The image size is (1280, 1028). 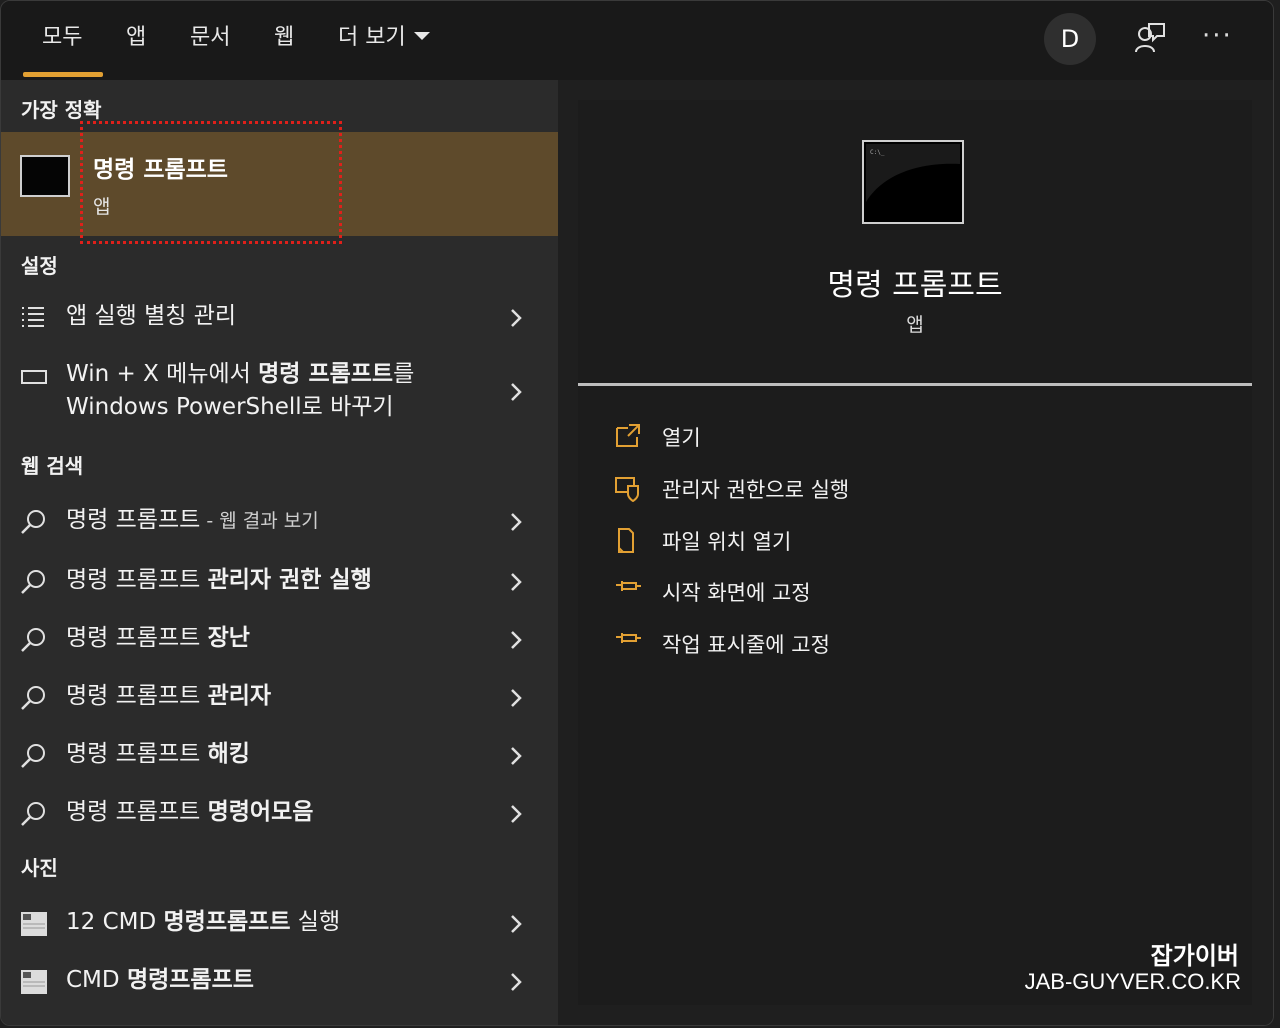 What do you see at coordinates (190, 812) in the screenshot?
I see `web-search-label: 명령 프롬프트 명령어모음` at bounding box center [190, 812].